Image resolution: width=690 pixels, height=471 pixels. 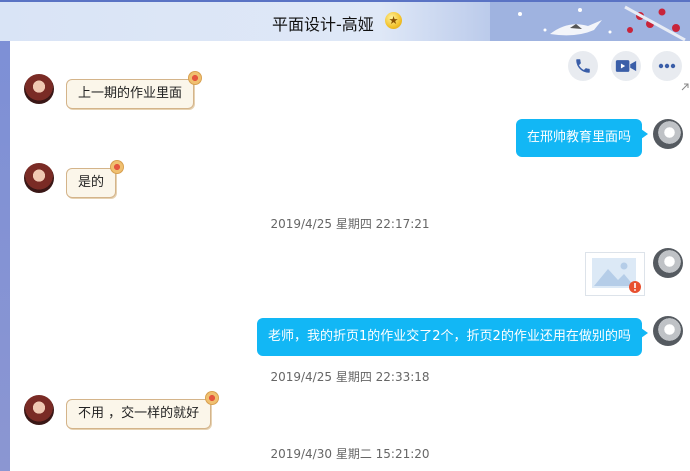 I want to click on star-badge-icon: ★, so click(x=393, y=20).